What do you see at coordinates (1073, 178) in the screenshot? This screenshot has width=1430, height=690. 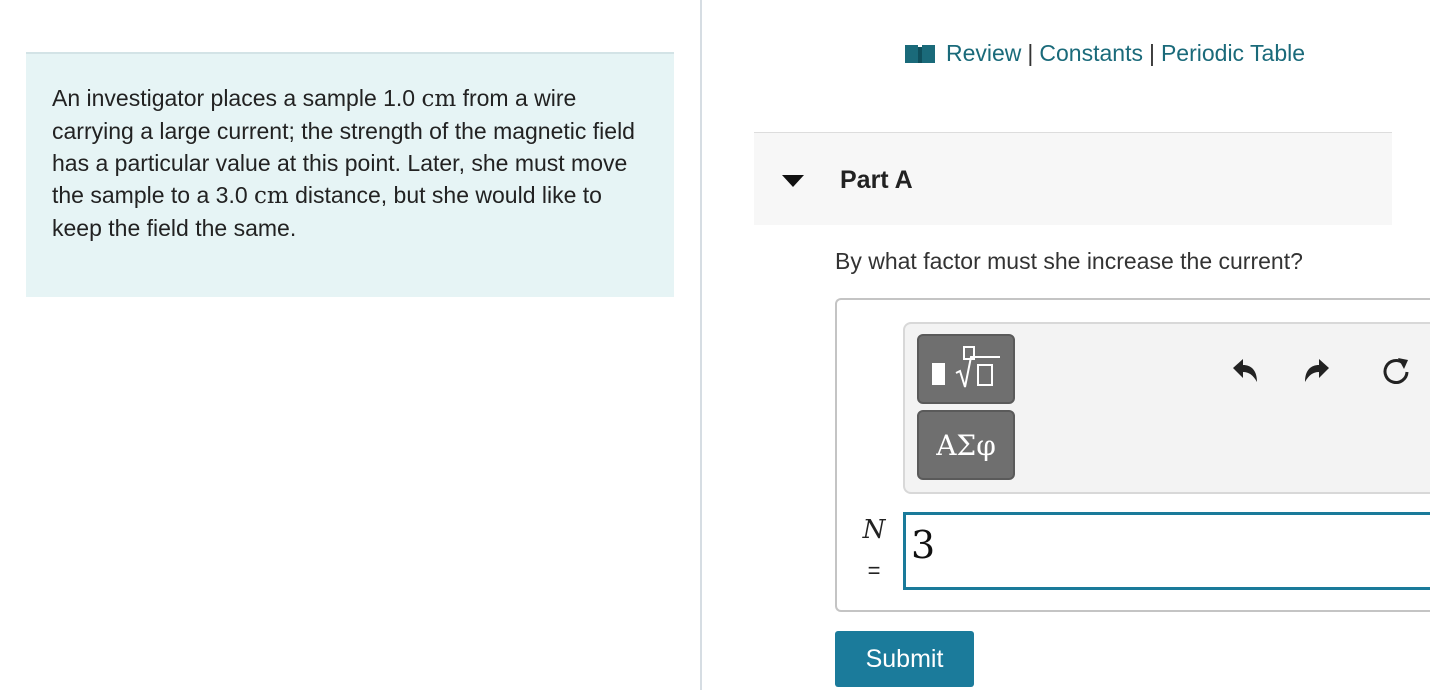 I see `part-a-header: Part A` at bounding box center [1073, 178].